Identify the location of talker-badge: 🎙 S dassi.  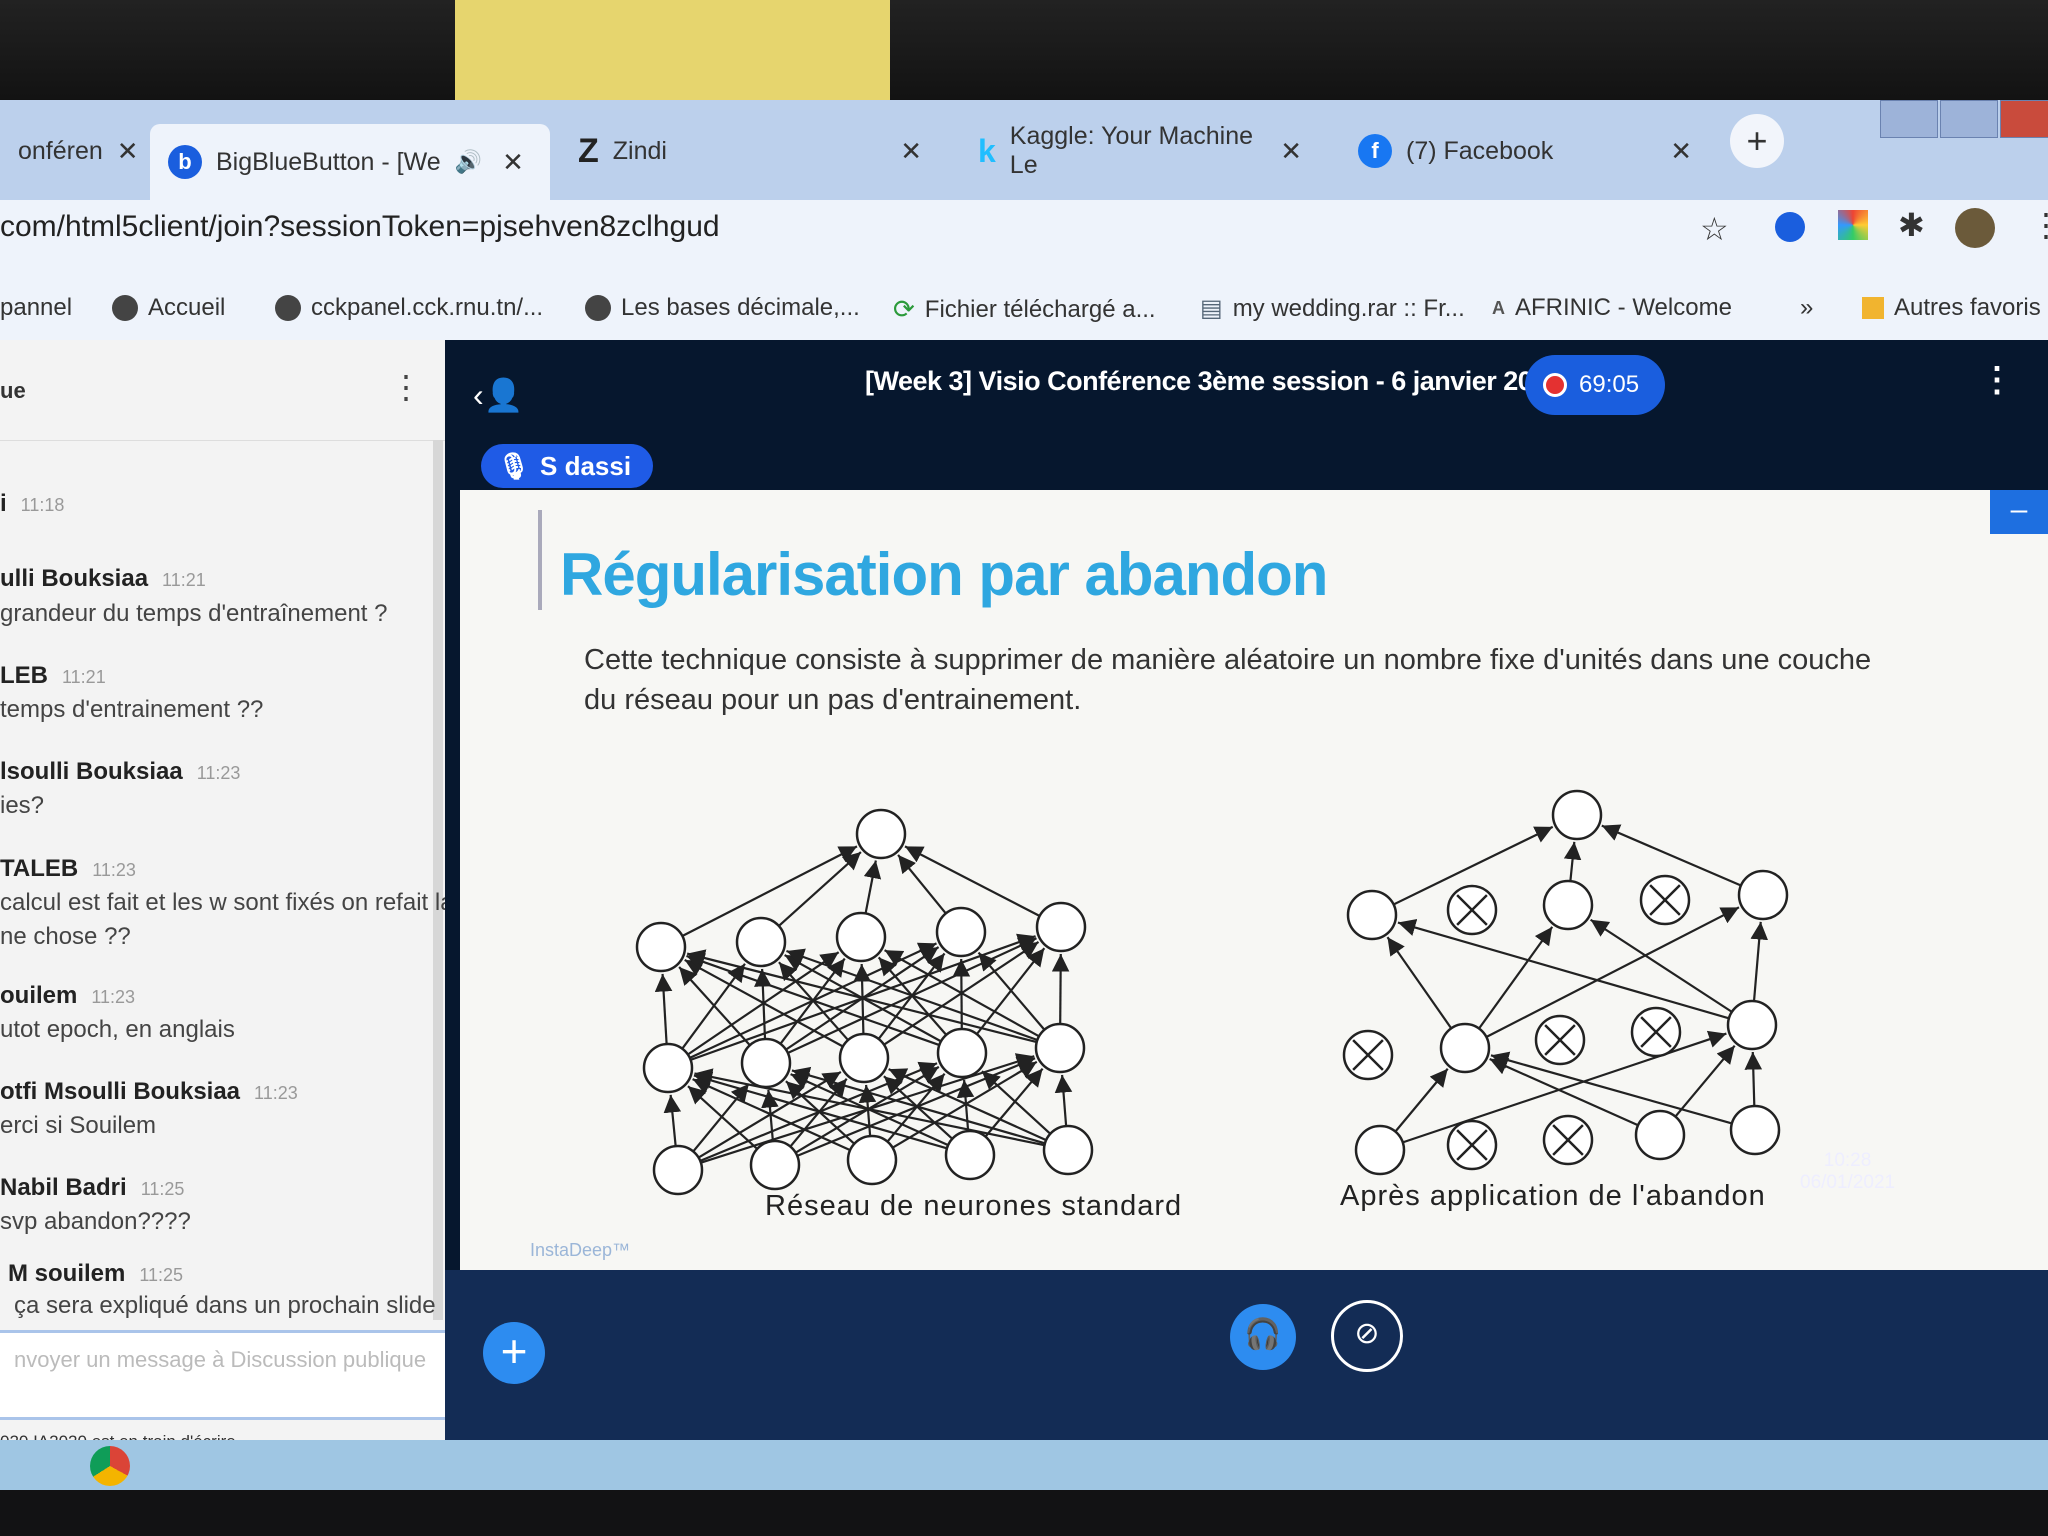
(567, 466).